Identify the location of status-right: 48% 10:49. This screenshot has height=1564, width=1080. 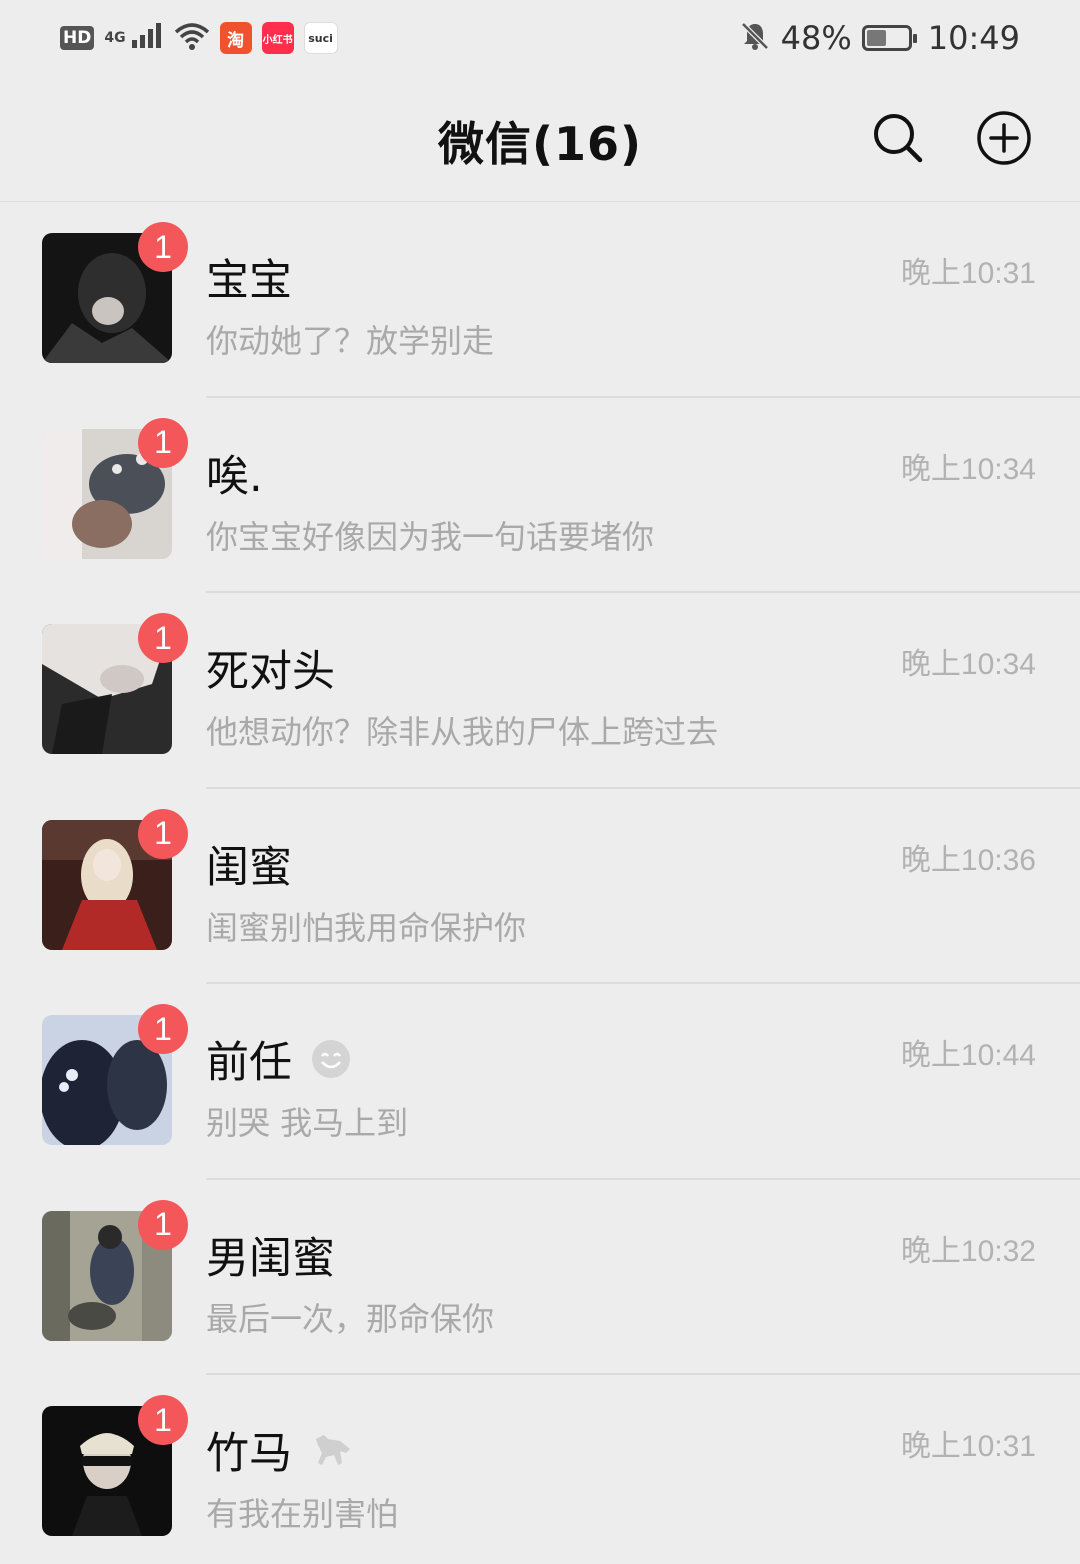
(879, 38).